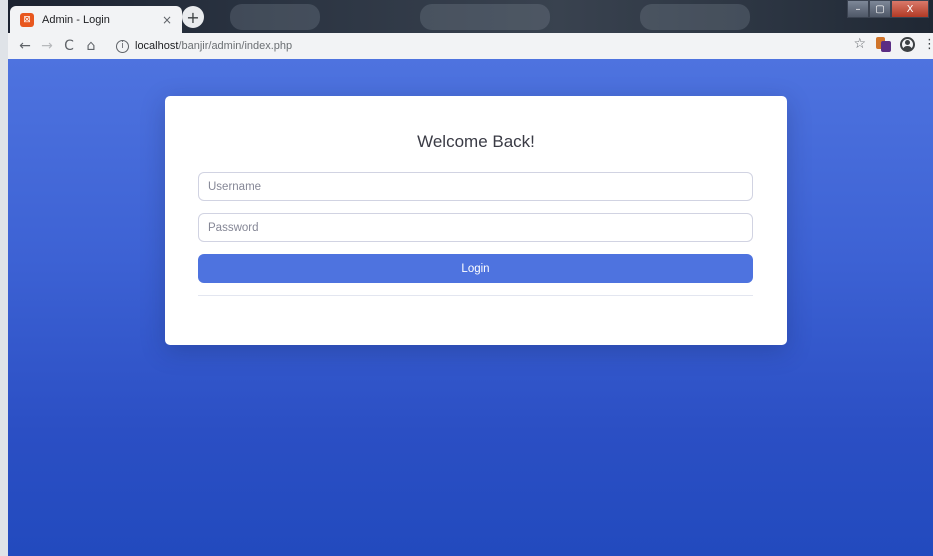 The height and width of the screenshot is (556, 933). I want to click on password-input, so click(475, 227).